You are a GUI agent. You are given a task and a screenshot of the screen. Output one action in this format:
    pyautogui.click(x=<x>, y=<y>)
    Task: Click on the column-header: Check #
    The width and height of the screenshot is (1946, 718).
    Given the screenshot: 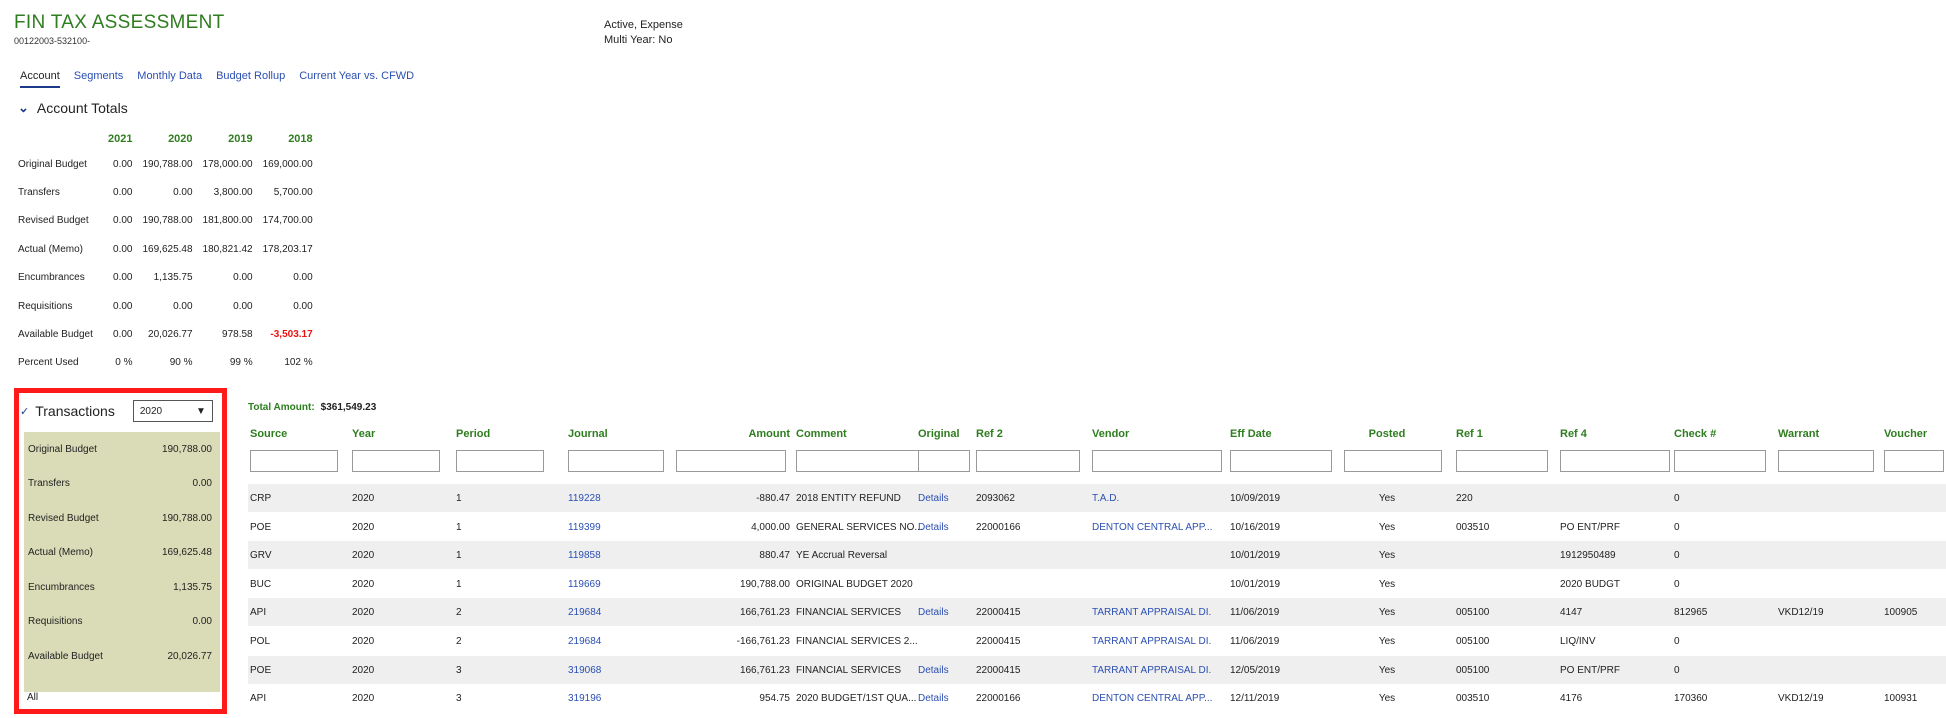 What is the action you would take?
    pyautogui.click(x=1719, y=434)
    